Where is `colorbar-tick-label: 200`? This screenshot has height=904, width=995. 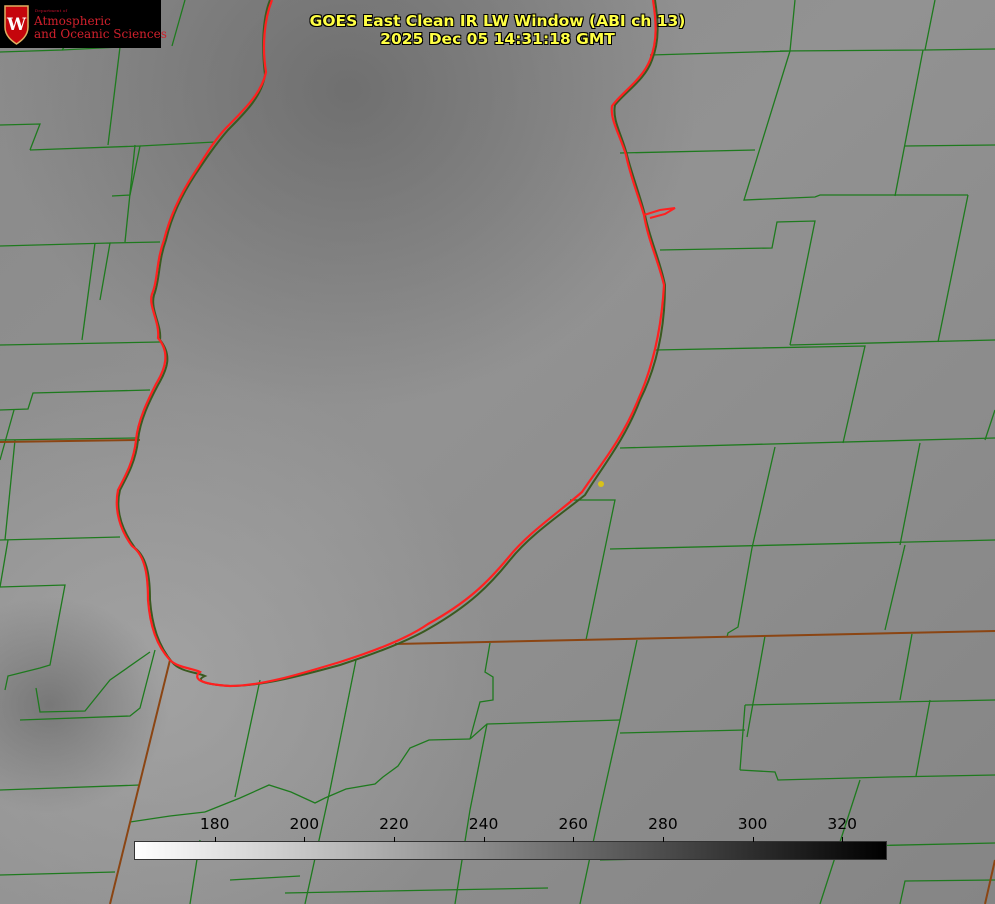
colorbar-tick-label: 200 is located at coordinates (304, 824).